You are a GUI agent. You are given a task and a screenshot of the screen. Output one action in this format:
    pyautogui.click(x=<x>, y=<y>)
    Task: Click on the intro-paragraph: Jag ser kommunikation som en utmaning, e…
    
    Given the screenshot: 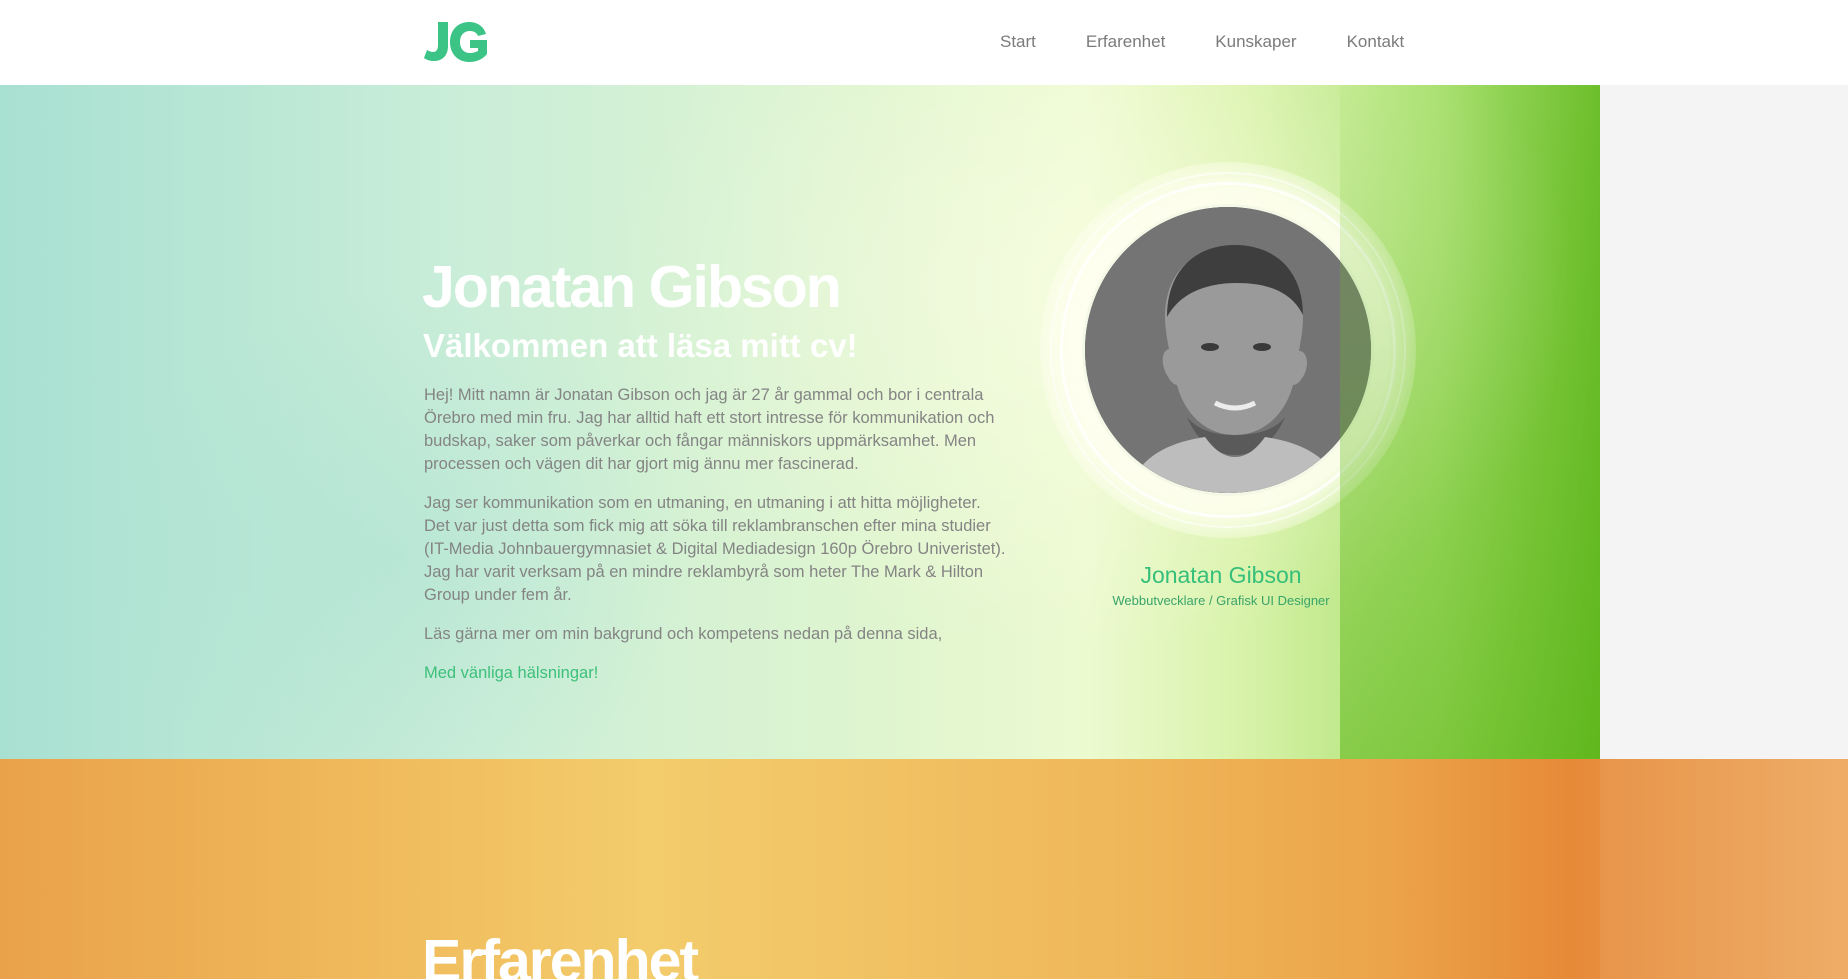 What is the action you would take?
    pyautogui.click(x=715, y=549)
    